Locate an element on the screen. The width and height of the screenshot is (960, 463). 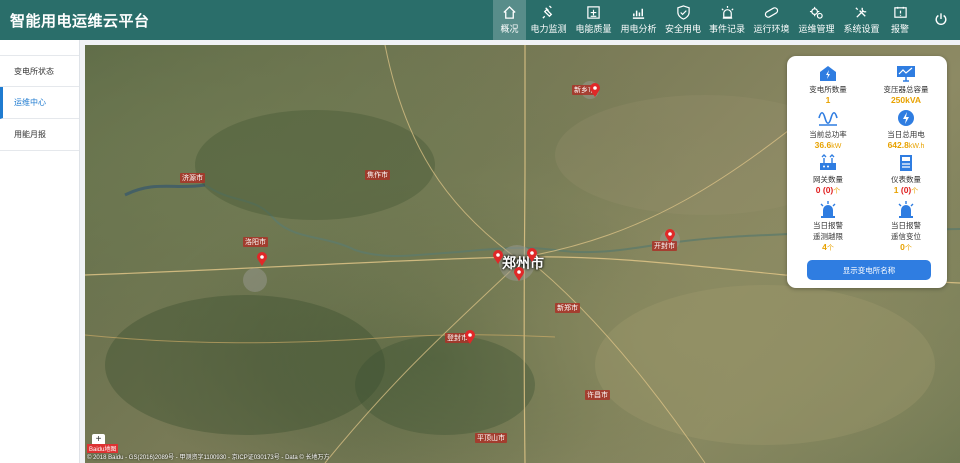
stat-daily-telemetry-alarm: 当日报警 遥测越限 4个 is located at coordinates (828, 226).